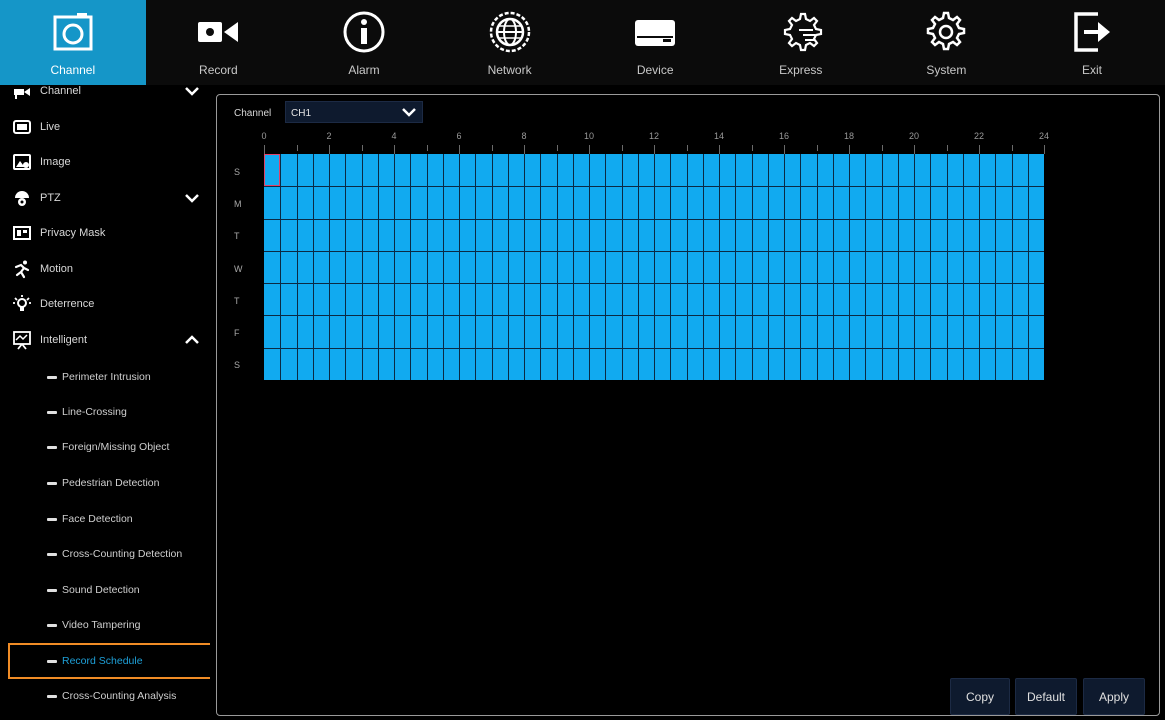 The width and height of the screenshot is (1165, 720). I want to click on tab-exit: Exit, so click(1092, 42).